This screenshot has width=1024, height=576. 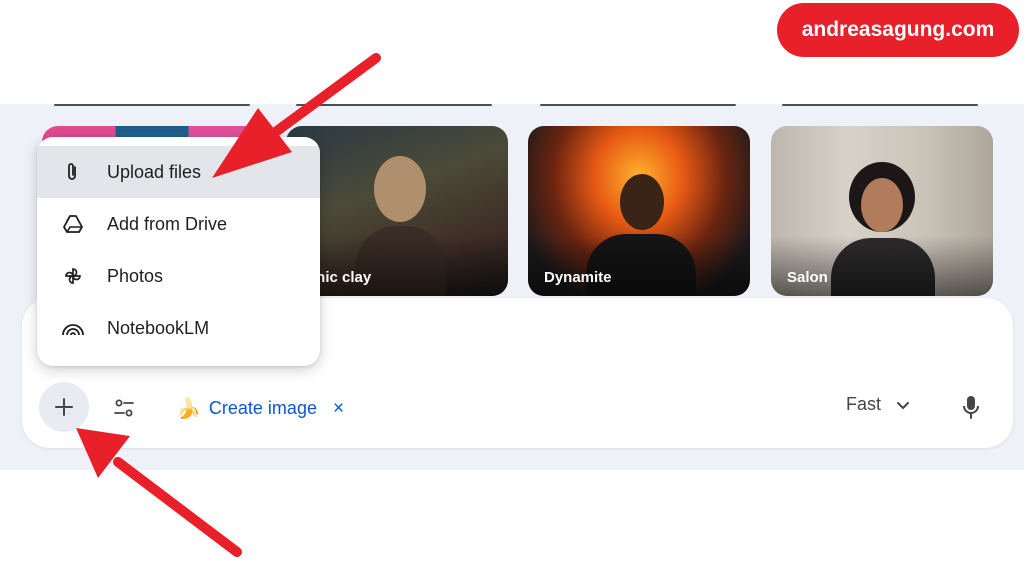 What do you see at coordinates (882, 205) in the screenshot?
I see `figure-face` at bounding box center [882, 205].